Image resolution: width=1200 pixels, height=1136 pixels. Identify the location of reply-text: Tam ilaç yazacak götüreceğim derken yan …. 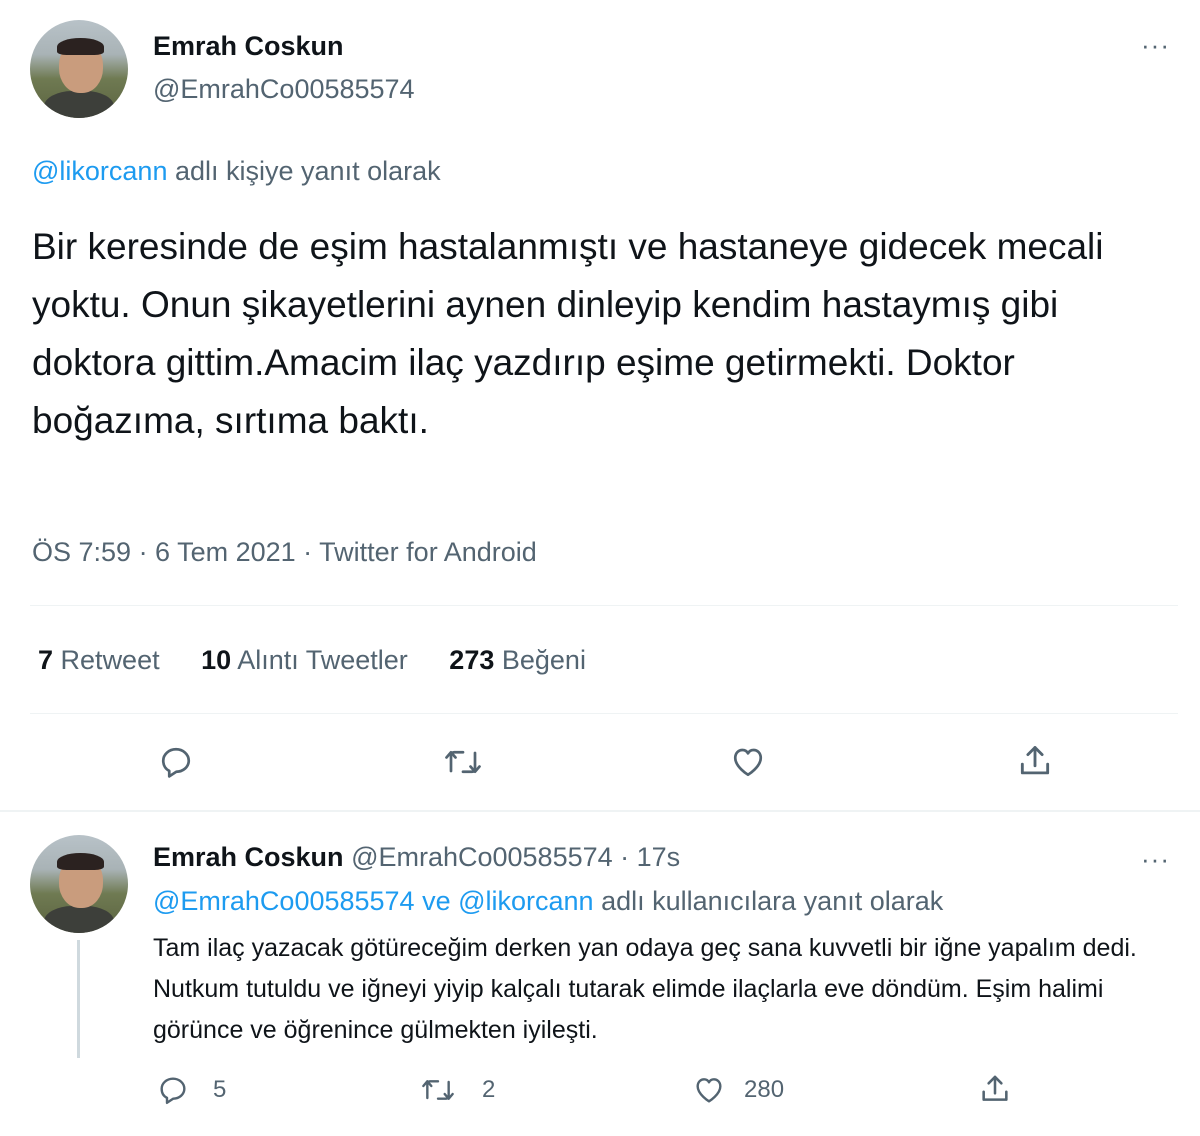
(645, 989).